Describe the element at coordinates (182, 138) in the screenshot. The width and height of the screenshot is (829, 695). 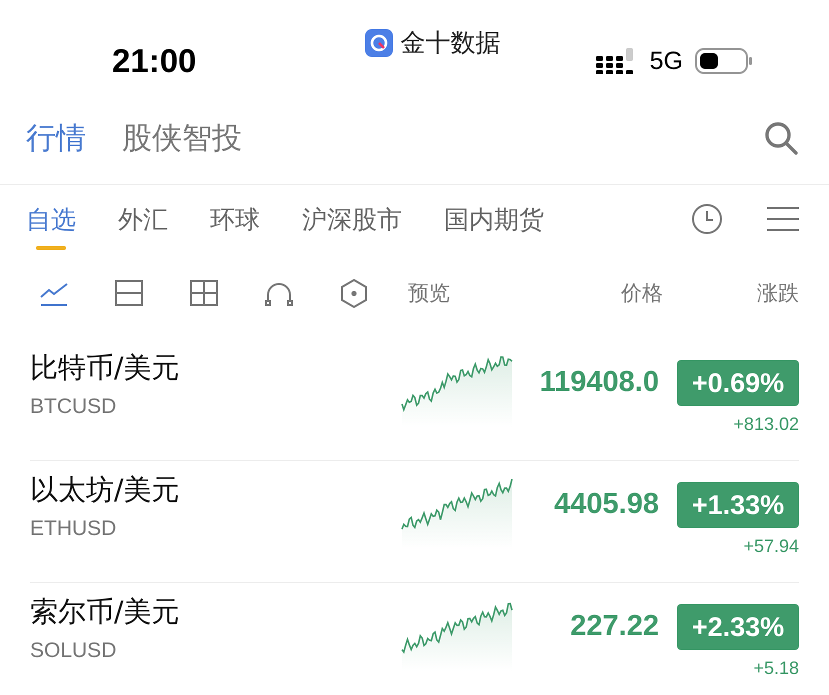
I see `header-tab: 股侠智投` at that location.